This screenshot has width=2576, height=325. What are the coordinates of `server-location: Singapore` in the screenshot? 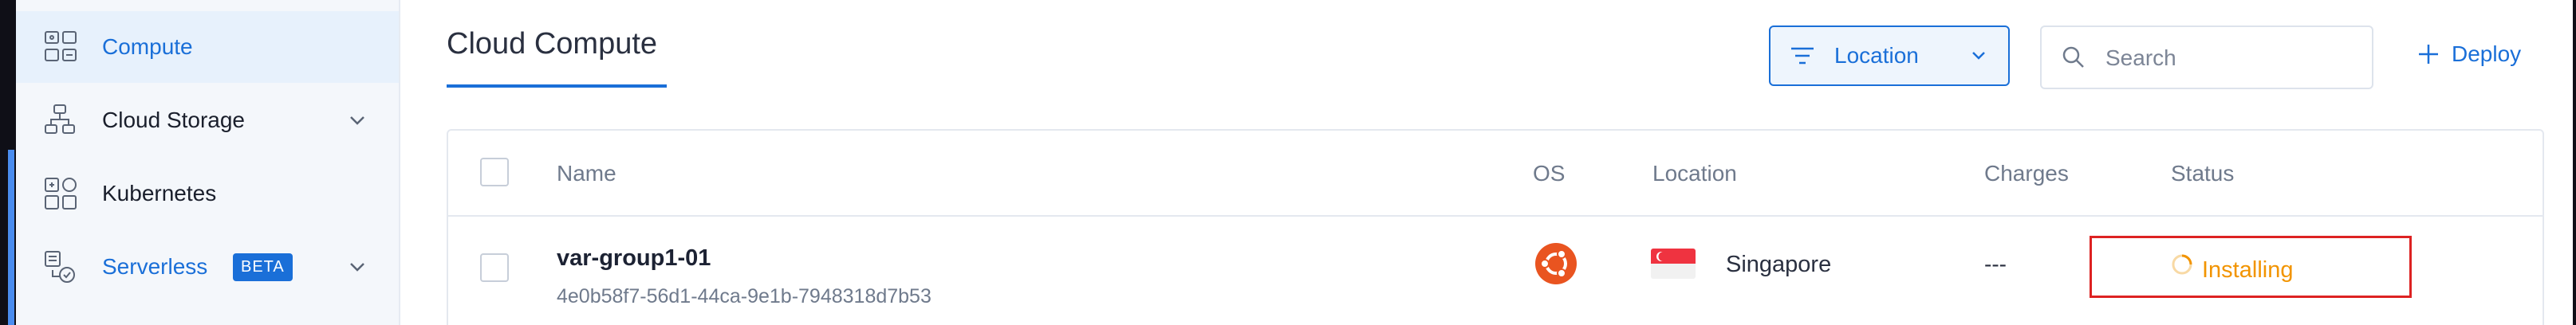 It's located at (1779, 264).